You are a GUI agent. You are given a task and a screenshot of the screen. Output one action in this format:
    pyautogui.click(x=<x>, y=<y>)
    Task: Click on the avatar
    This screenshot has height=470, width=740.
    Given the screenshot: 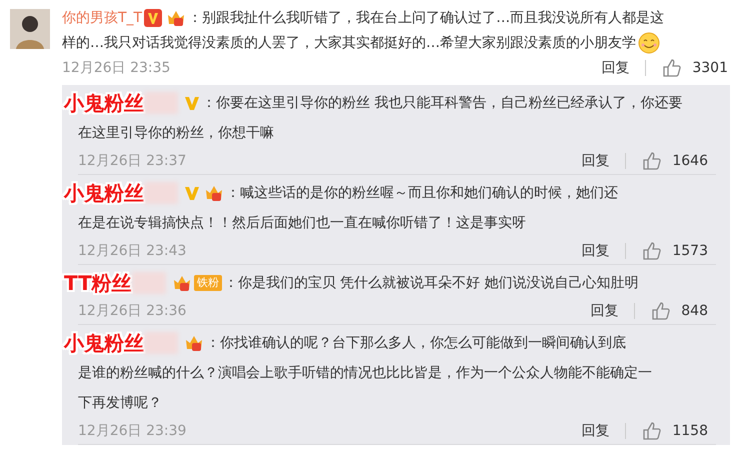 What is the action you would take?
    pyautogui.click(x=30, y=29)
    